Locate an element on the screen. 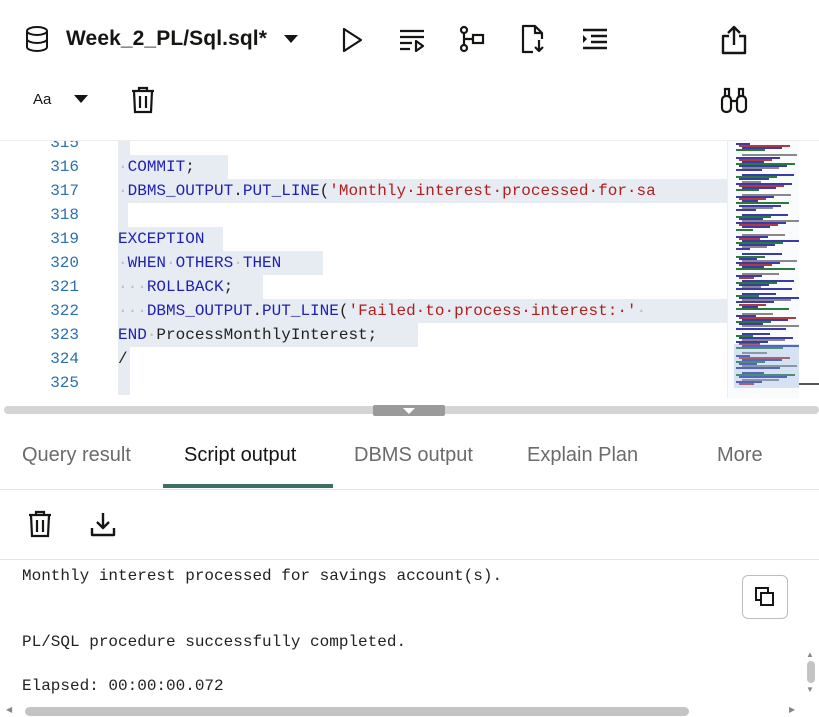  code-line: EXCEPTION is located at coordinates (161, 239).